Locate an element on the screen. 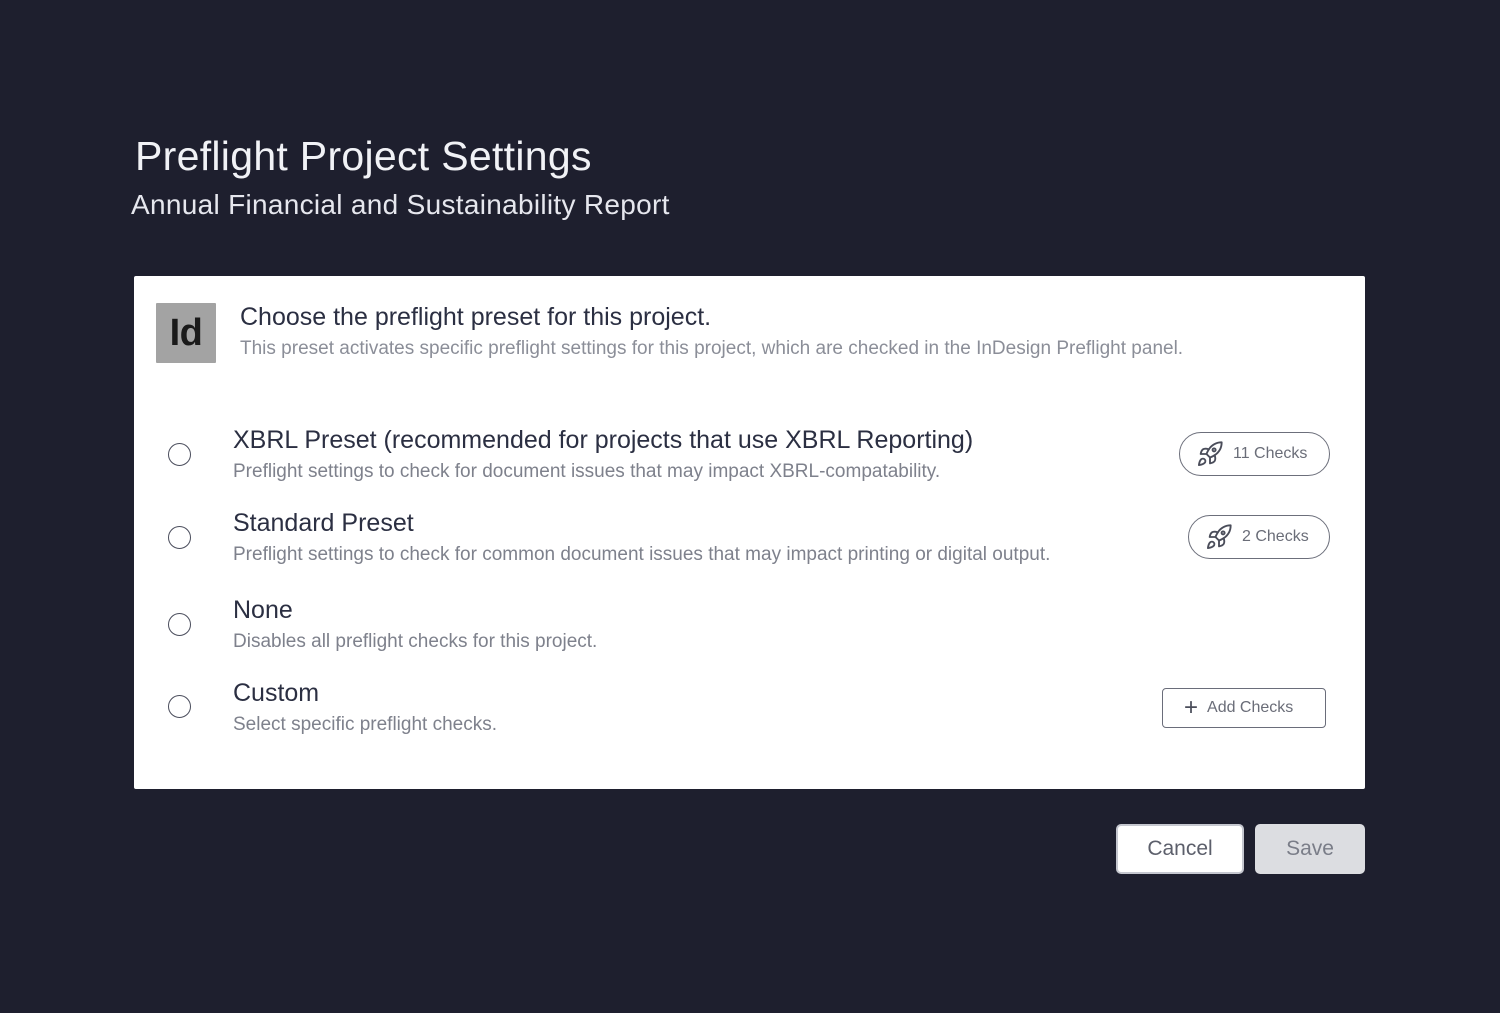 The width and height of the screenshot is (1500, 1013). radio-xbrl-preset is located at coordinates (179, 454).